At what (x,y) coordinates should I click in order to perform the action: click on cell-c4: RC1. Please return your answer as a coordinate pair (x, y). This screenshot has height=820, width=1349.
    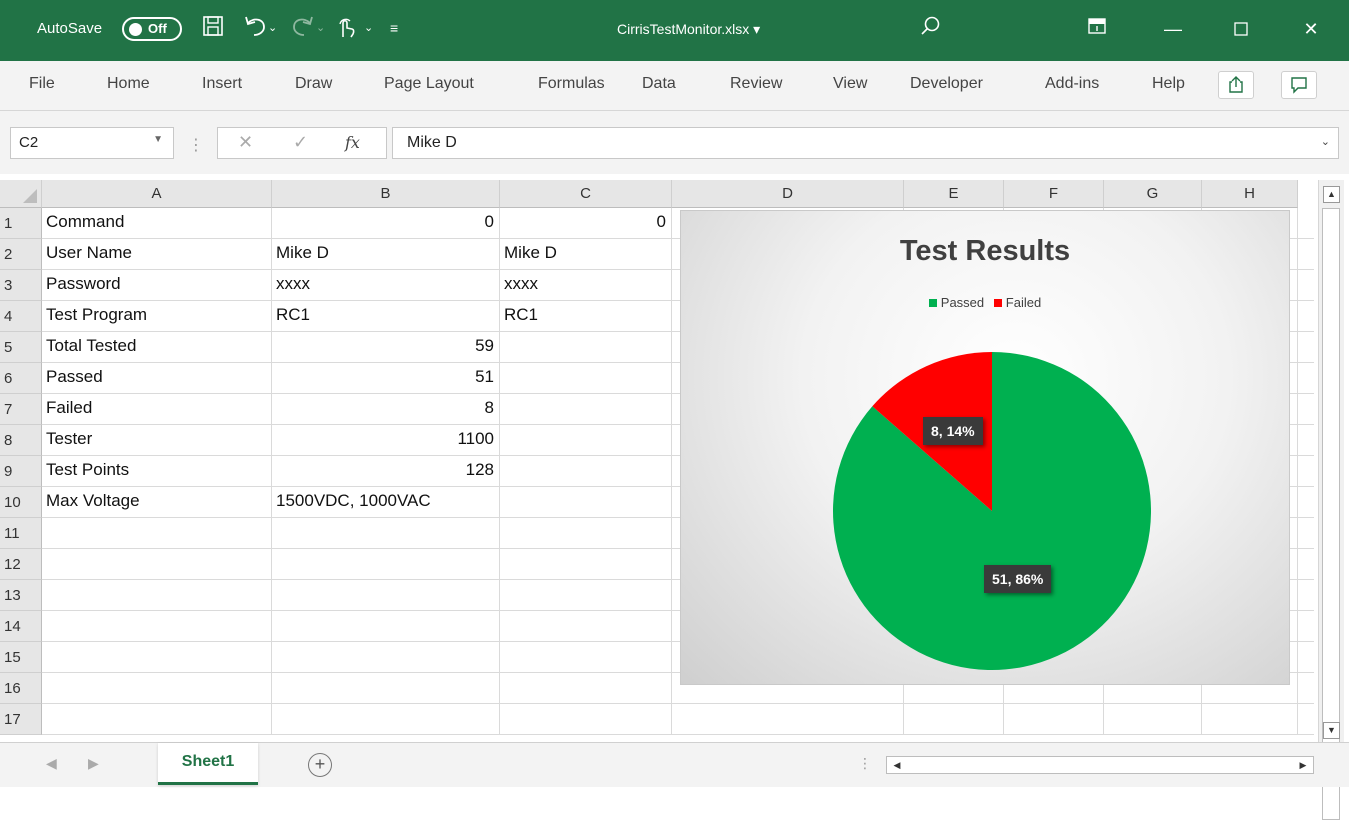
    Looking at the image, I should click on (585, 315).